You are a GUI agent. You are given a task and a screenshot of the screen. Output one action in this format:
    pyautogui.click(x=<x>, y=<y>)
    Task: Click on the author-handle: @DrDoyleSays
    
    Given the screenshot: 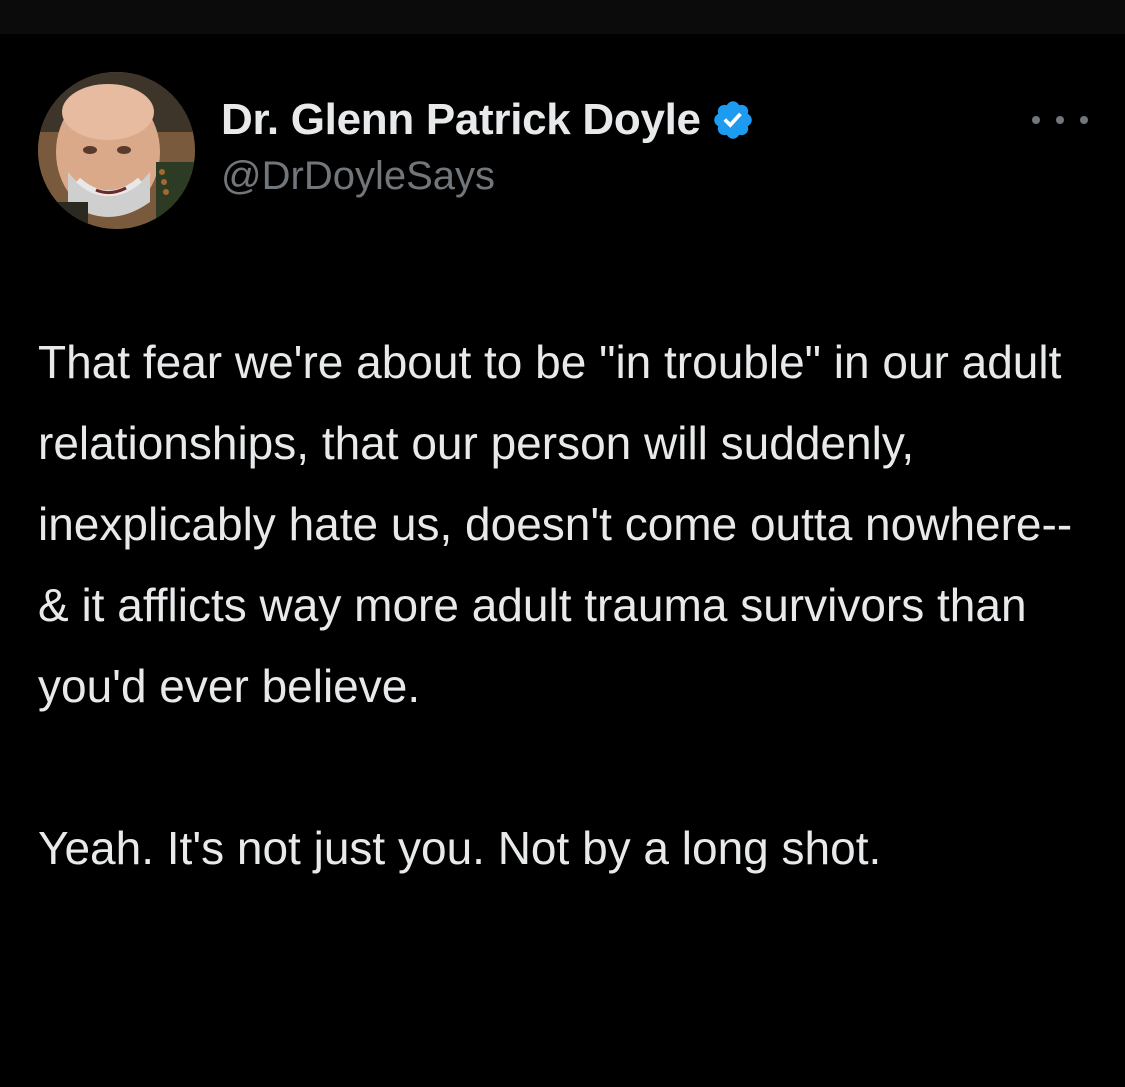 What is the action you would take?
    pyautogui.click(x=488, y=176)
    